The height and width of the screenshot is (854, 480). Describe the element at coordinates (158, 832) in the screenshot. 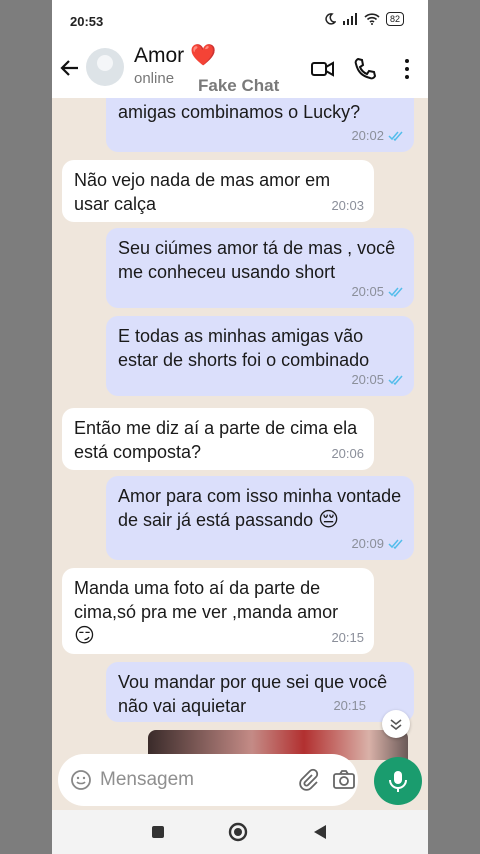

I see `recent-apps-icon` at that location.